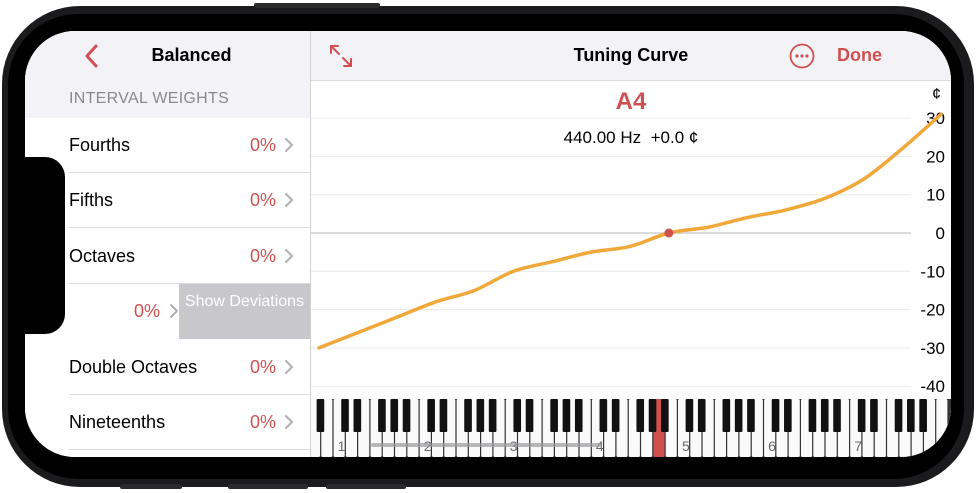 This screenshot has width=976, height=493. What do you see at coordinates (602, 137) in the screenshot?
I see `frequency-value: 440.00 Hz` at bounding box center [602, 137].